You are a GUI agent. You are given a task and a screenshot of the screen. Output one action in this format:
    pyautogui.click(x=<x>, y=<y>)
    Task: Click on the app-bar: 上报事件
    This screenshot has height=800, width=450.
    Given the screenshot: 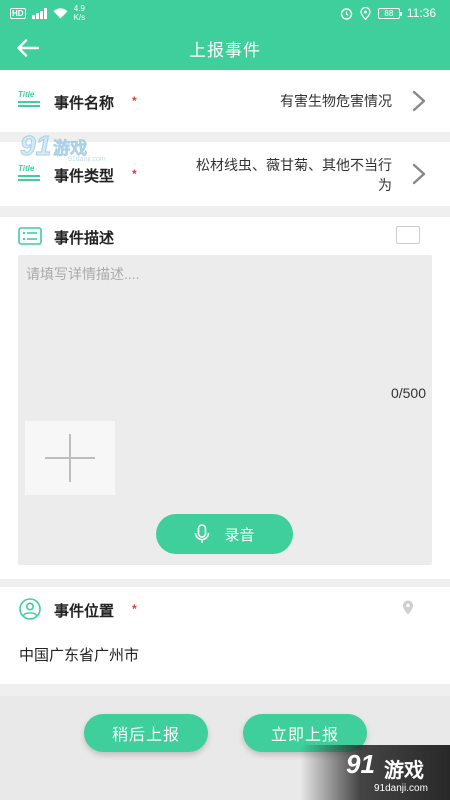 What is the action you would take?
    pyautogui.click(x=225, y=48)
    